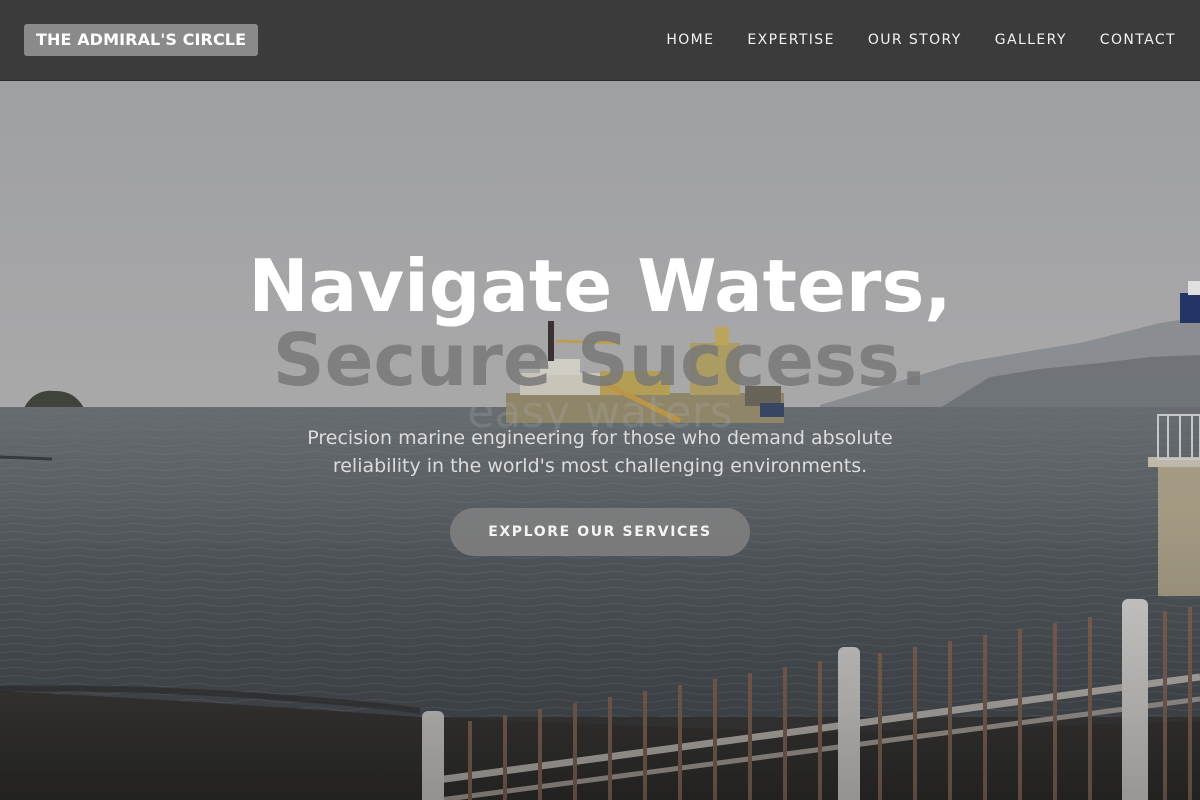  What do you see at coordinates (1031, 40) in the screenshot?
I see `nav-link-gallery: GALLERY` at bounding box center [1031, 40].